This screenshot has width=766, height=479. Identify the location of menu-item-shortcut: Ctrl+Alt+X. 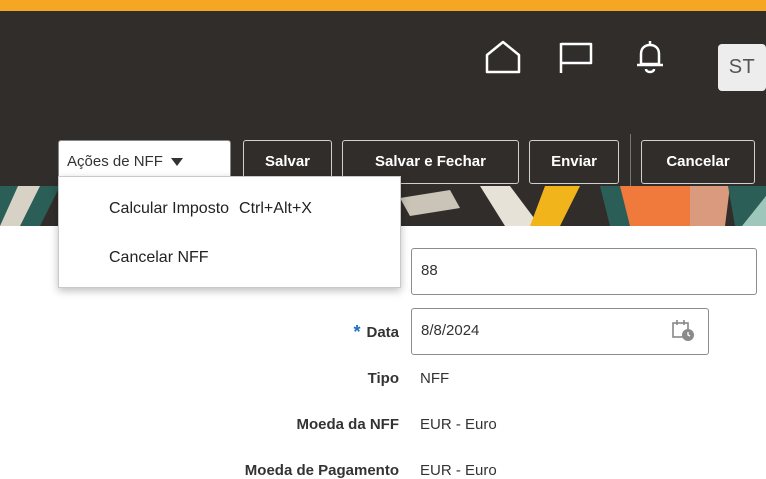
(275, 208).